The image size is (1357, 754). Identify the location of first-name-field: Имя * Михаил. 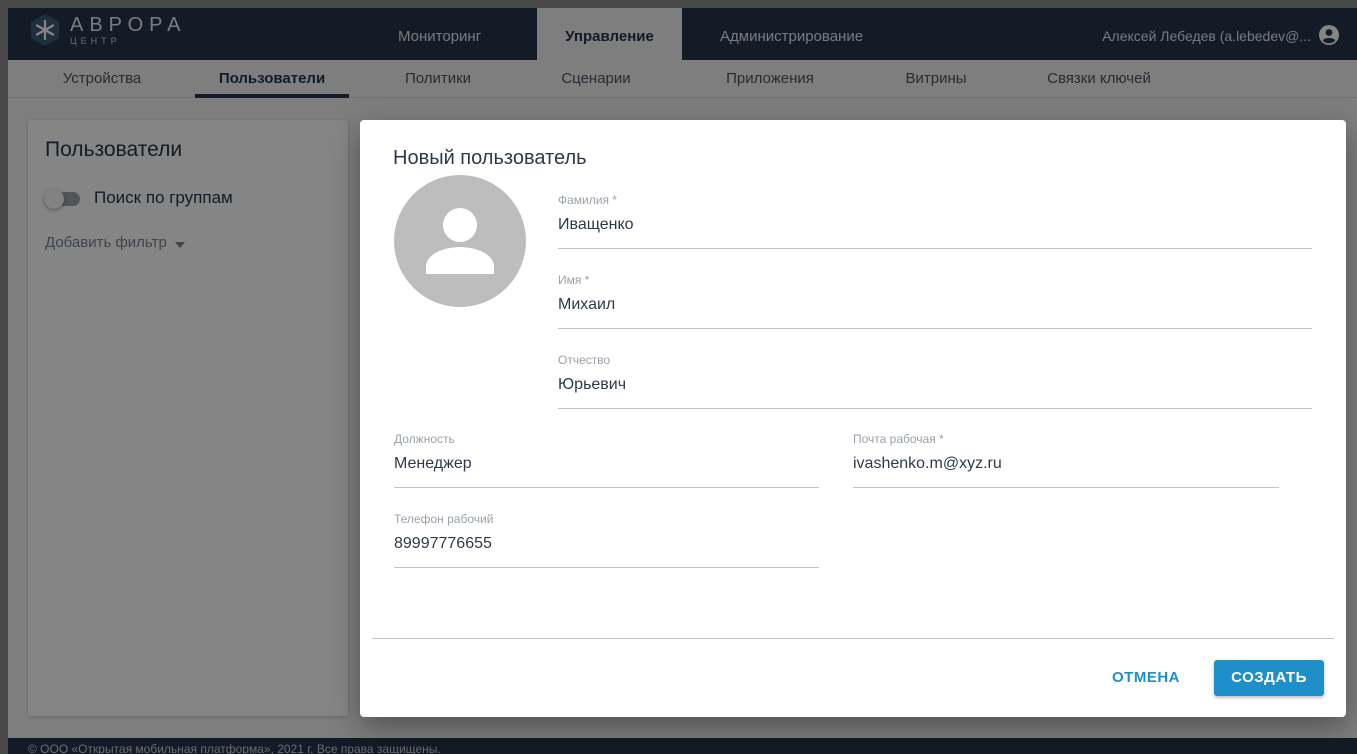
(935, 301).